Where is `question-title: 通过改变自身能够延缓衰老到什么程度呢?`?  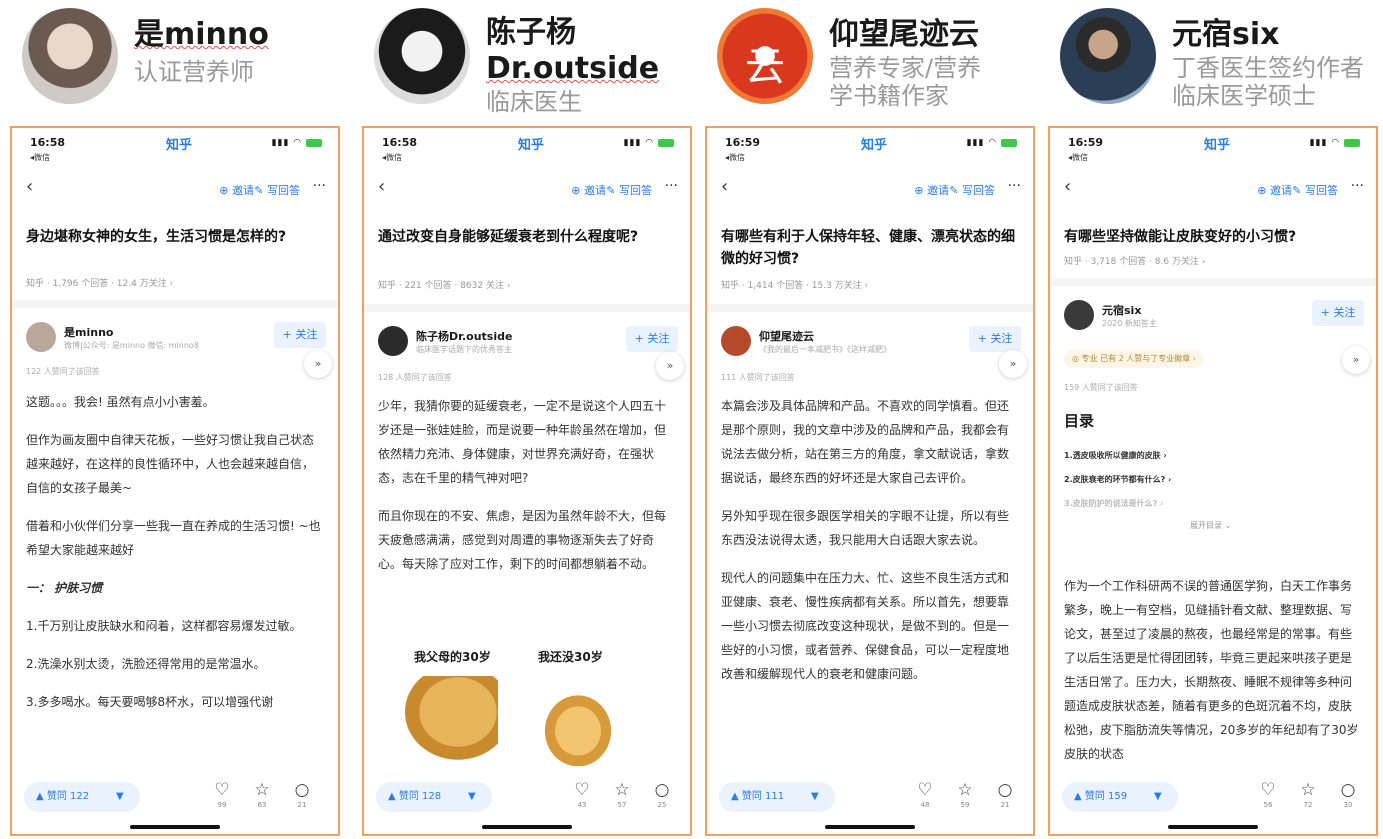
question-title: 通过改变自身能够延缓衰老到什么程度呢? is located at coordinates (525, 237).